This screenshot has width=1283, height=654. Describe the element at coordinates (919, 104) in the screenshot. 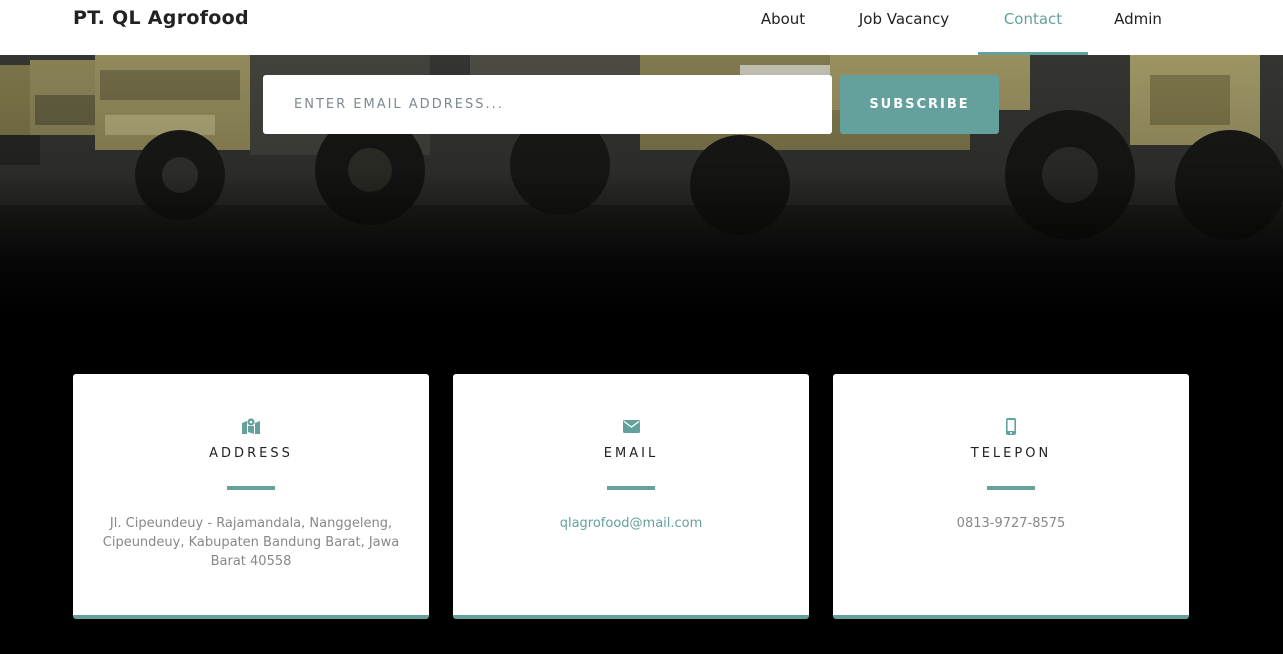

I see `subscribe-button: SUBSCRIBE` at that location.